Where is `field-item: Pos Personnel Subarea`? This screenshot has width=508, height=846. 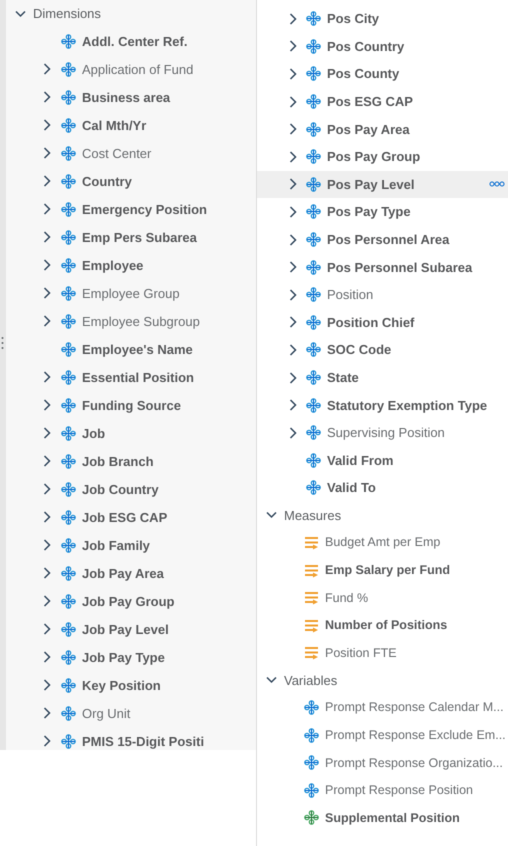
field-item: Pos Personnel Subarea is located at coordinates (382, 267).